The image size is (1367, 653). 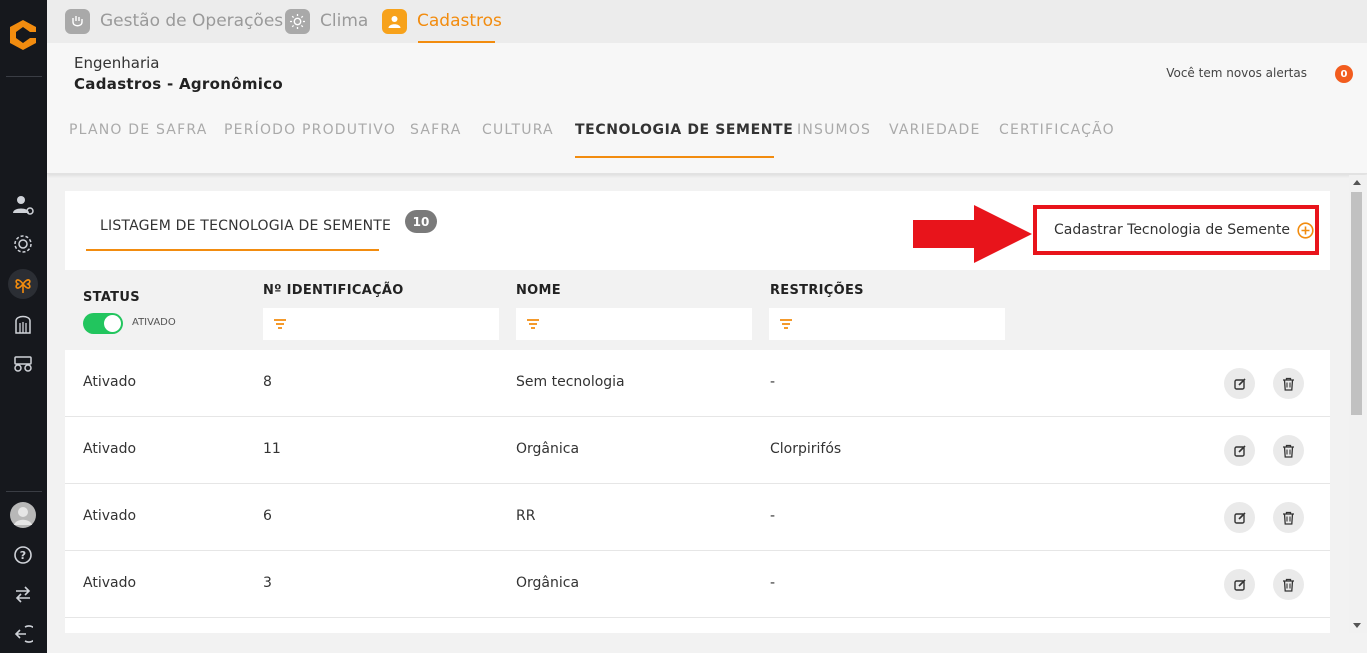 What do you see at coordinates (267, 583) in the screenshot?
I see `cell-id: 3` at bounding box center [267, 583].